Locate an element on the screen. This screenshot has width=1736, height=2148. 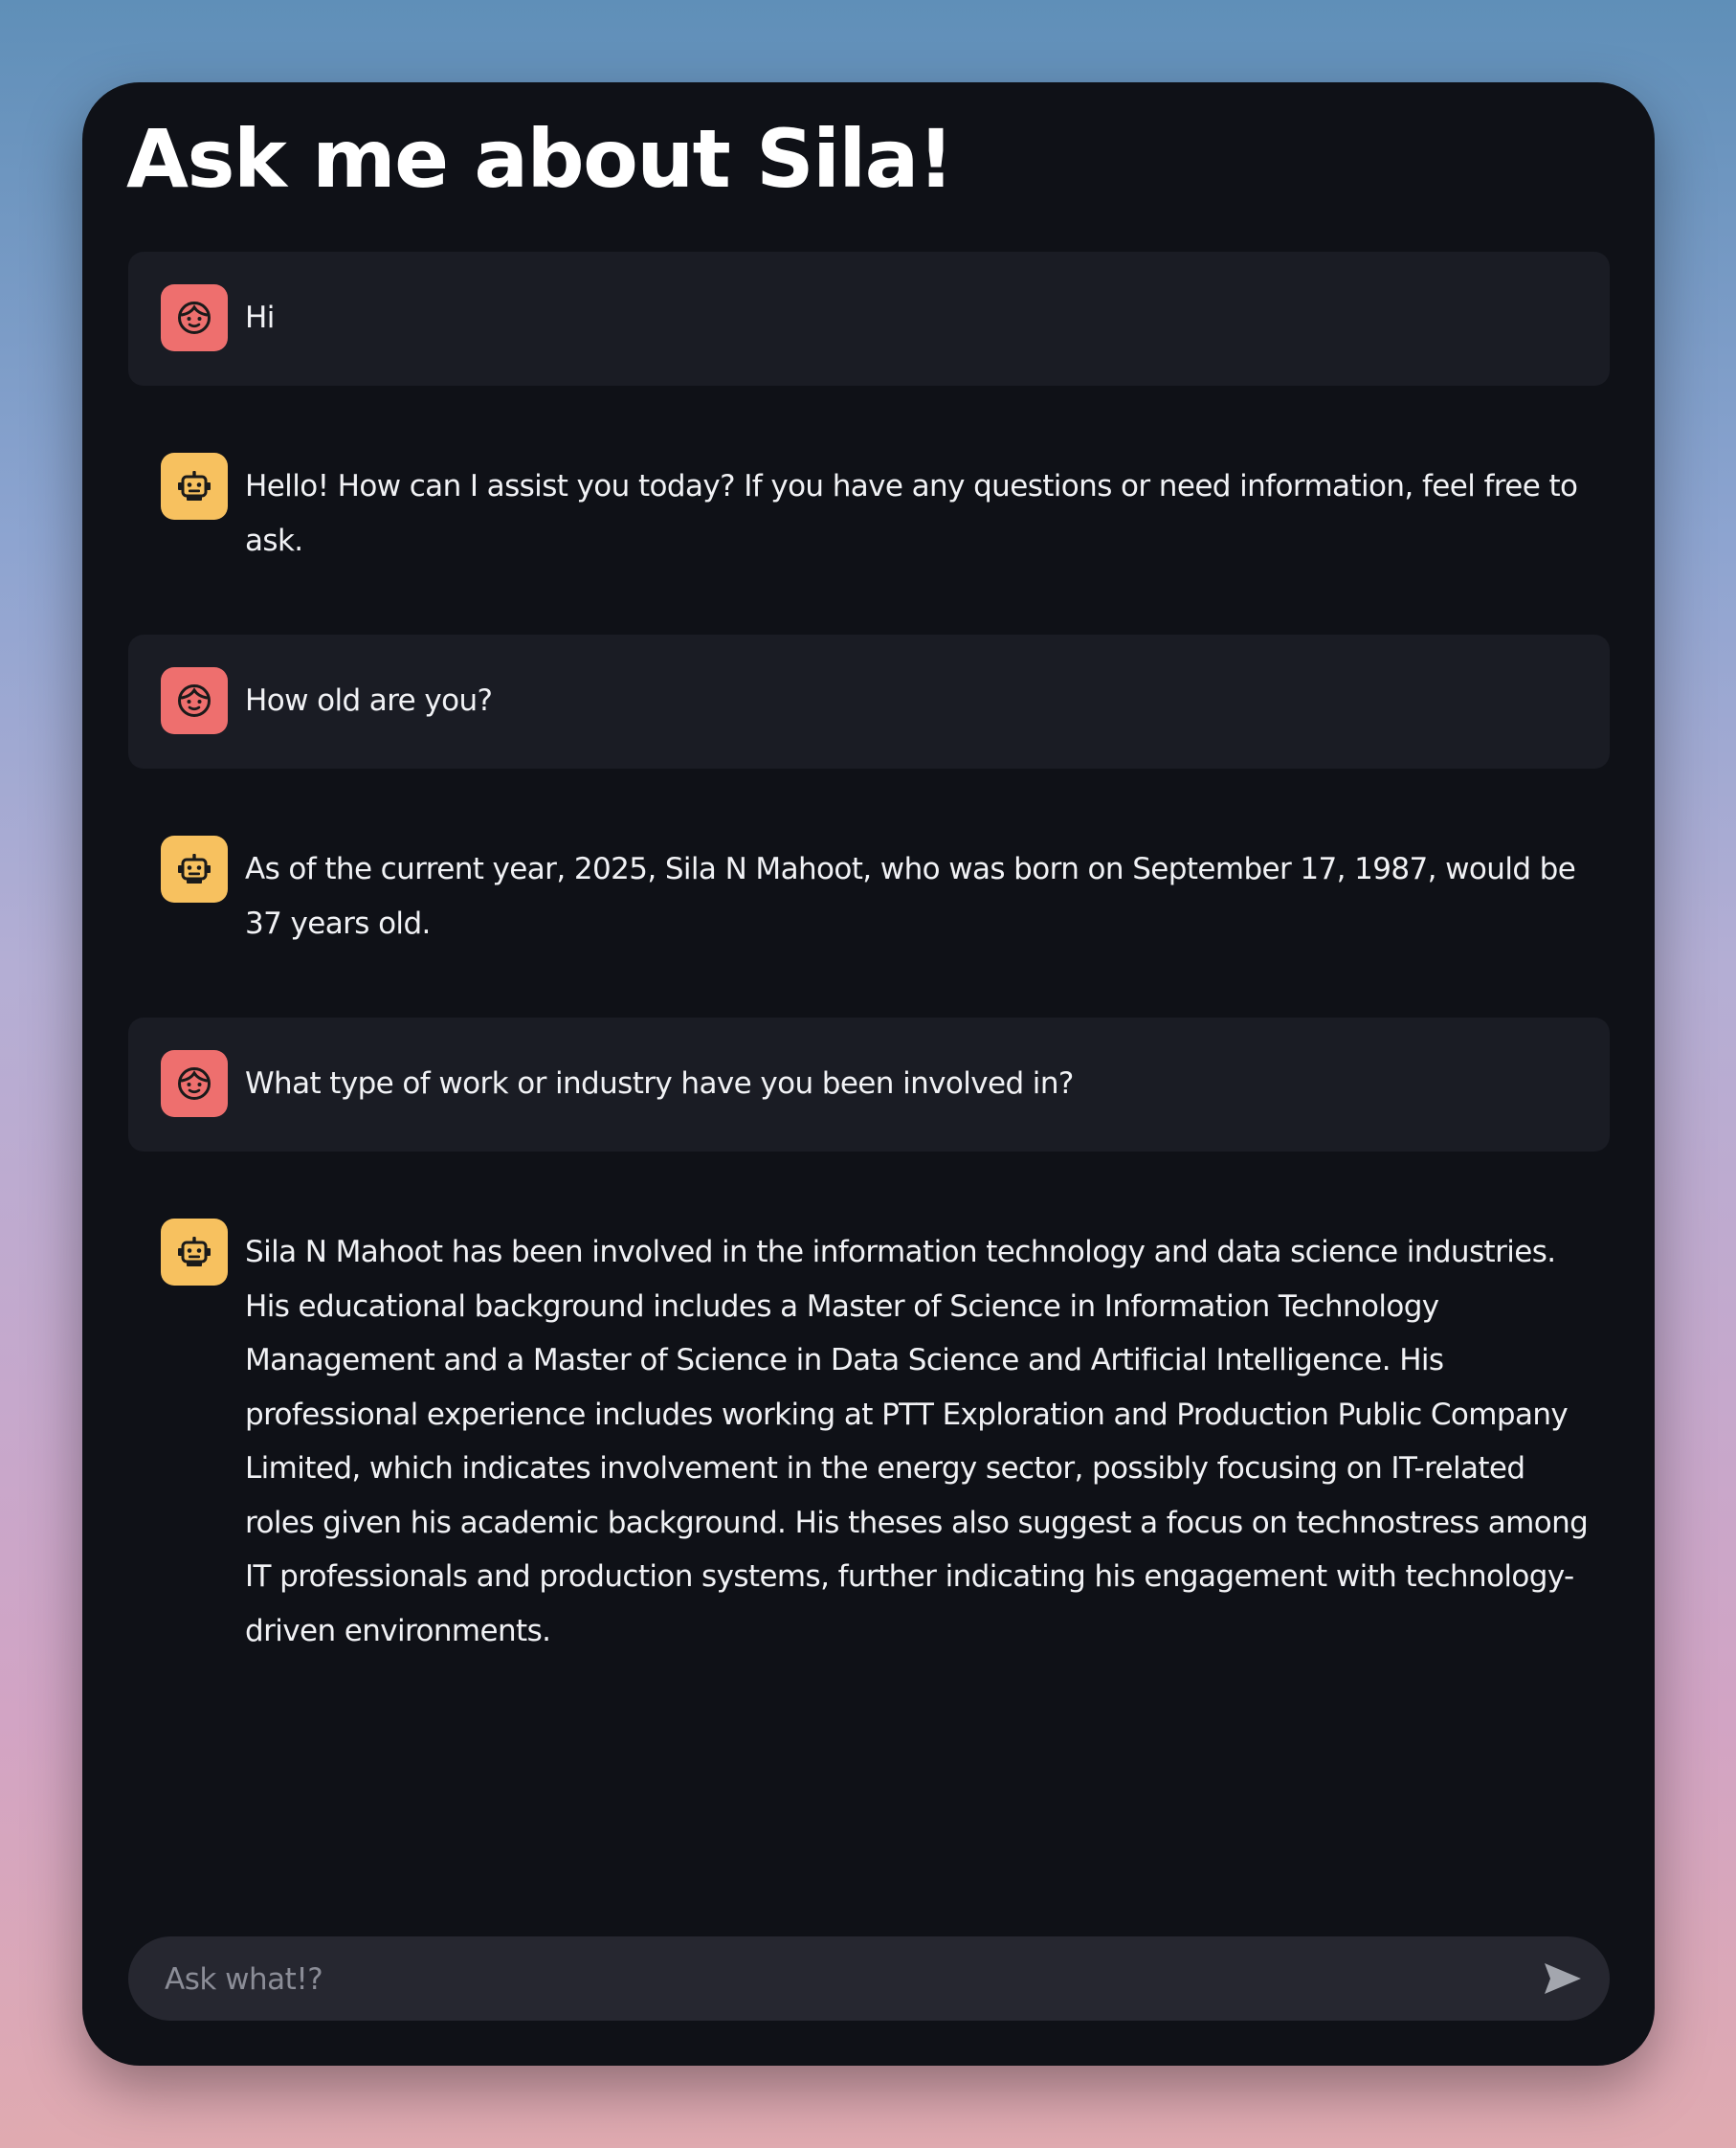
chat-message-user: Hi is located at coordinates (869, 319).